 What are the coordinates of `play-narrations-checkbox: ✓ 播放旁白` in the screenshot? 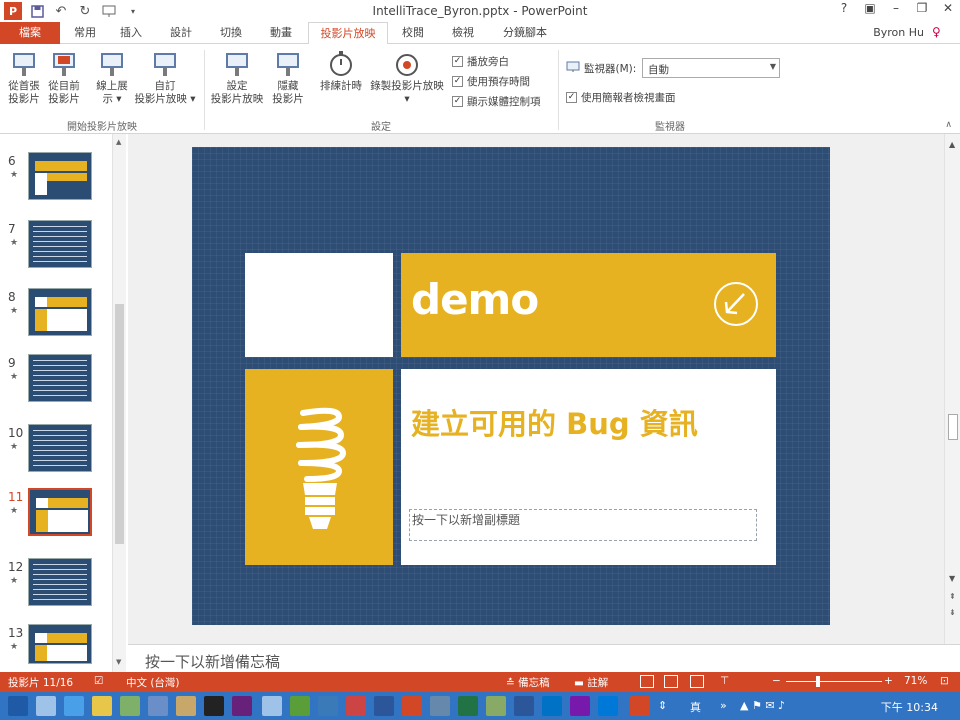 It's located at (480, 61).